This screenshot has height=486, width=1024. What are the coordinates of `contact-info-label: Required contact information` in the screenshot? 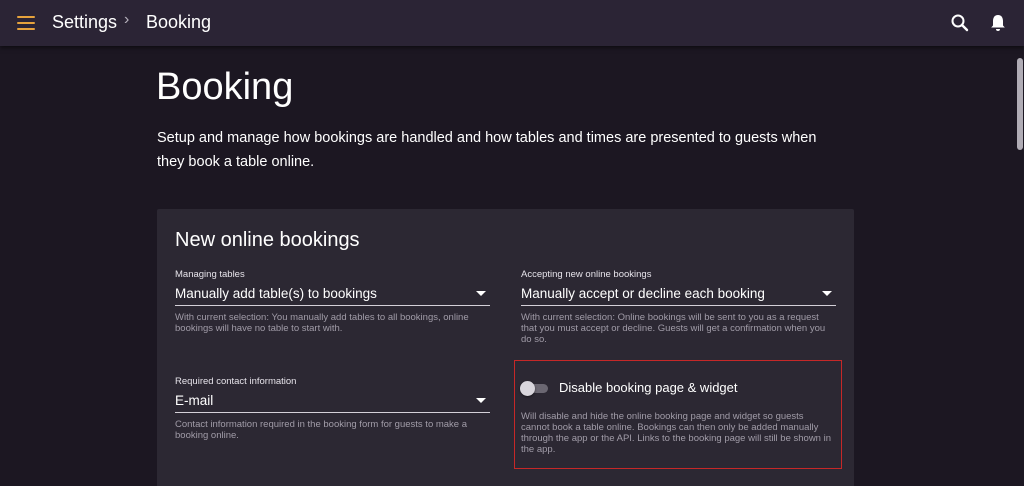 It's located at (236, 381).